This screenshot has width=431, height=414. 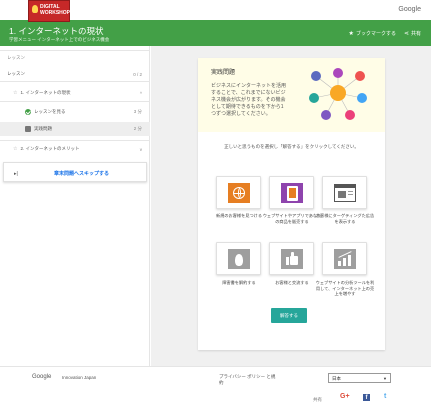 I want to click on digital-workshop-logo: DIGITAL WORKSHOP, so click(x=49, y=11).